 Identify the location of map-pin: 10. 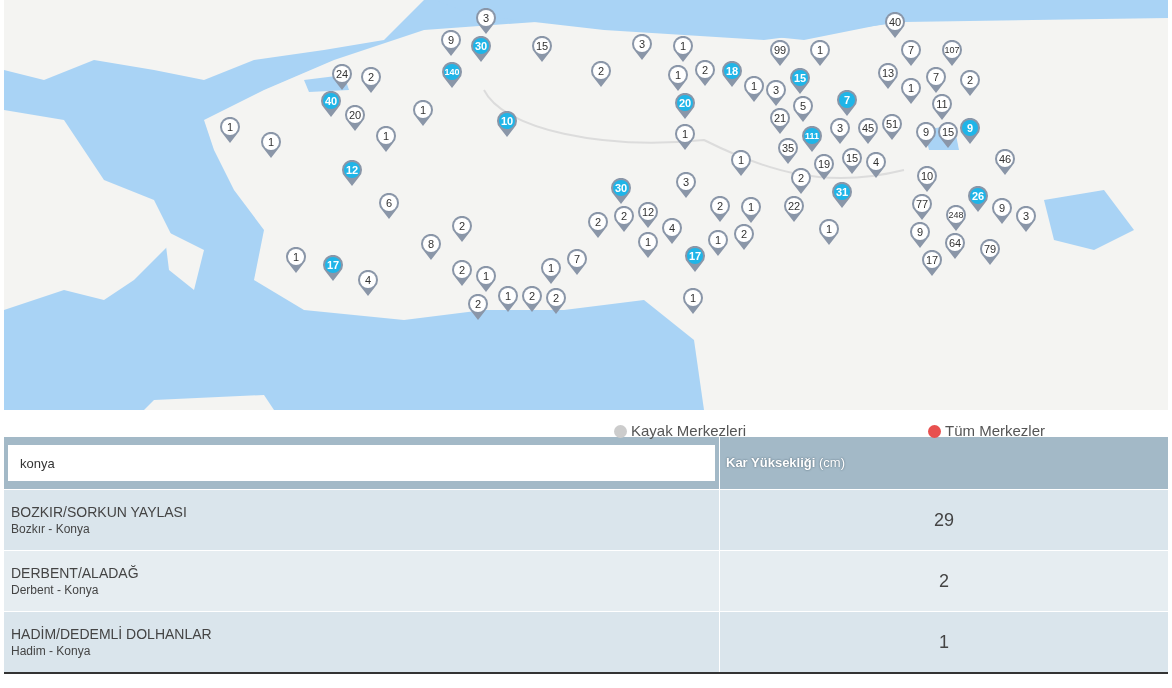
(927, 179).